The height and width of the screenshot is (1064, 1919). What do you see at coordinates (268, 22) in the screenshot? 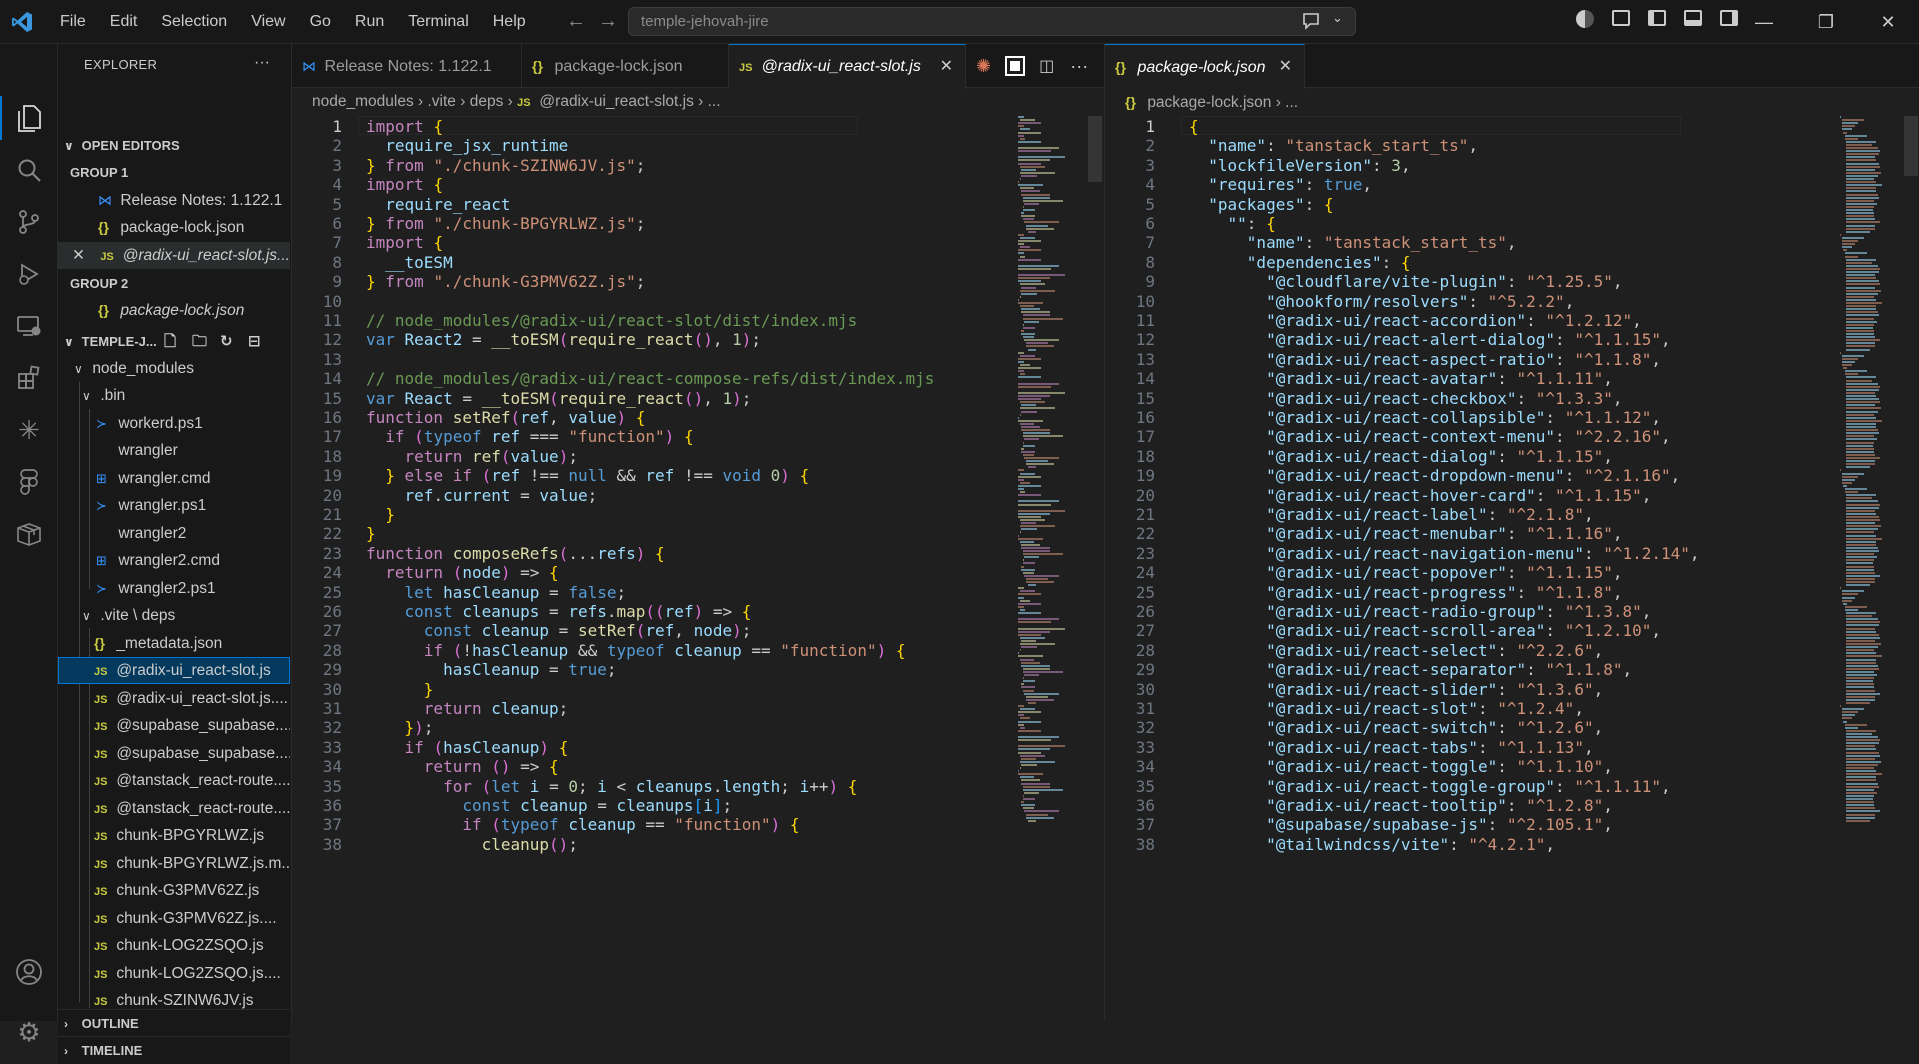
I see `menu-view: View` at bounding box center [268, 22].